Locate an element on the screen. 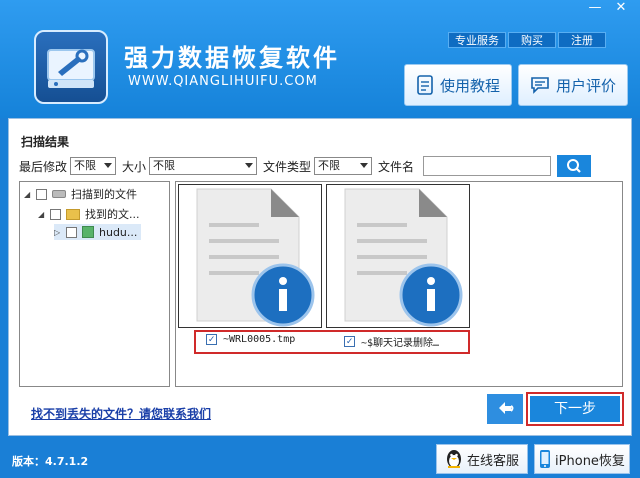 The image size is (640, 478). file-item: ✓ ~WRL0005.tmp is located at coordinates (250, 339).